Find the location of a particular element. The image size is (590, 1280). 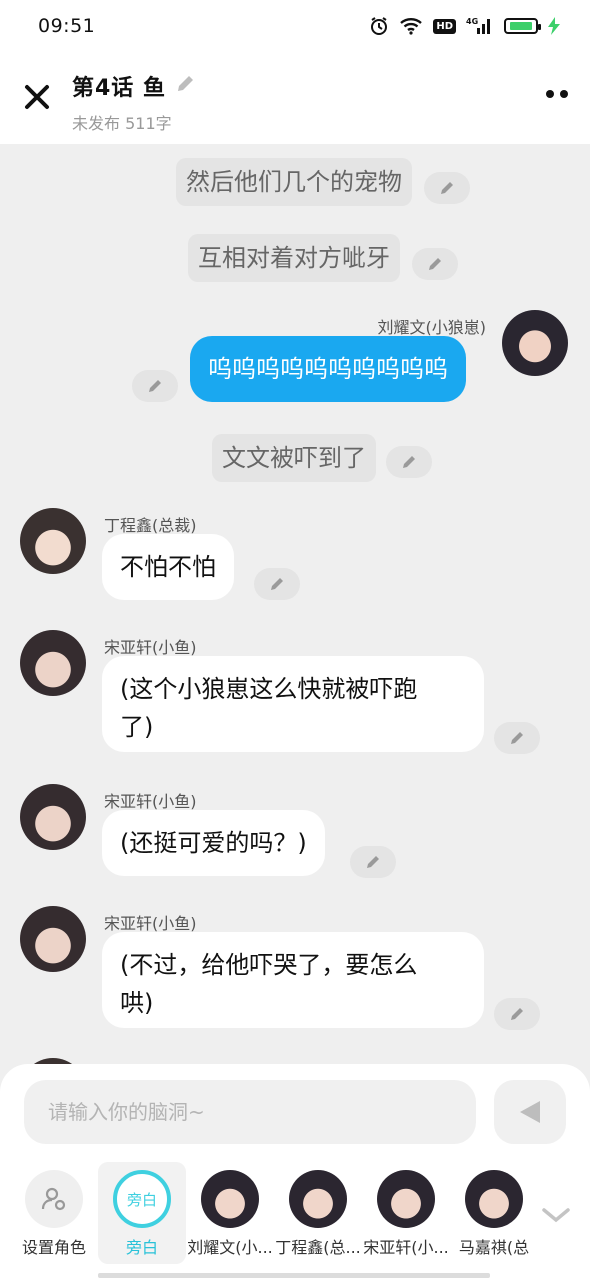

scroll-indicator is located at coordinates (294, 1275).